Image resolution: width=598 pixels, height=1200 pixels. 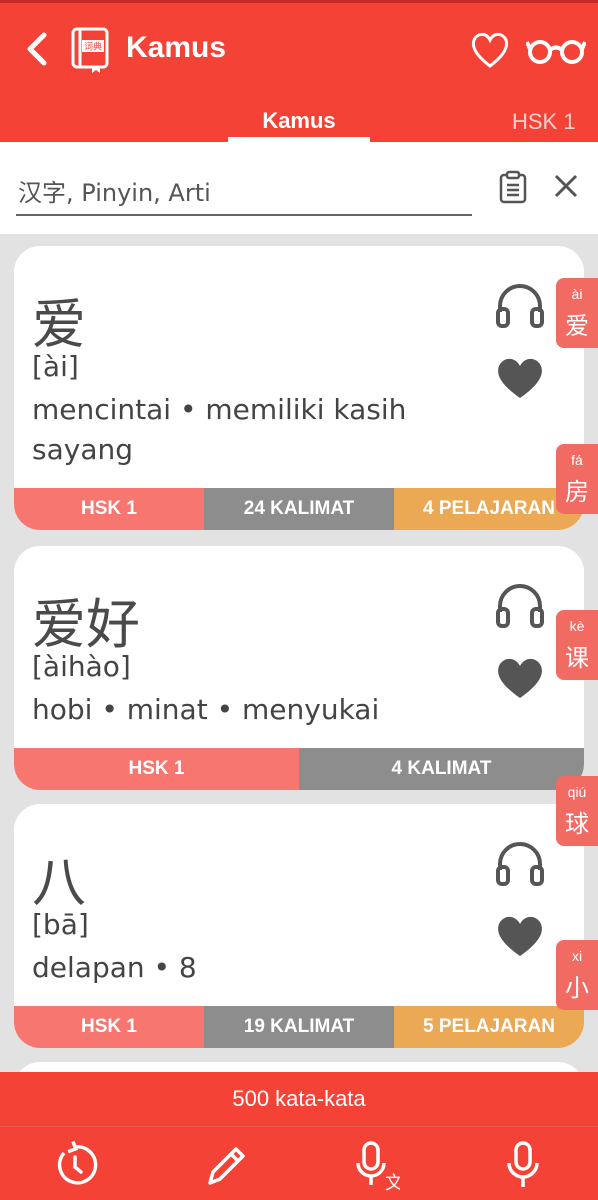 What do you see at coordinates (577, 824) in the screenshot?
I see `side-index-hanzi: 球` at bounding box center [577, 824].